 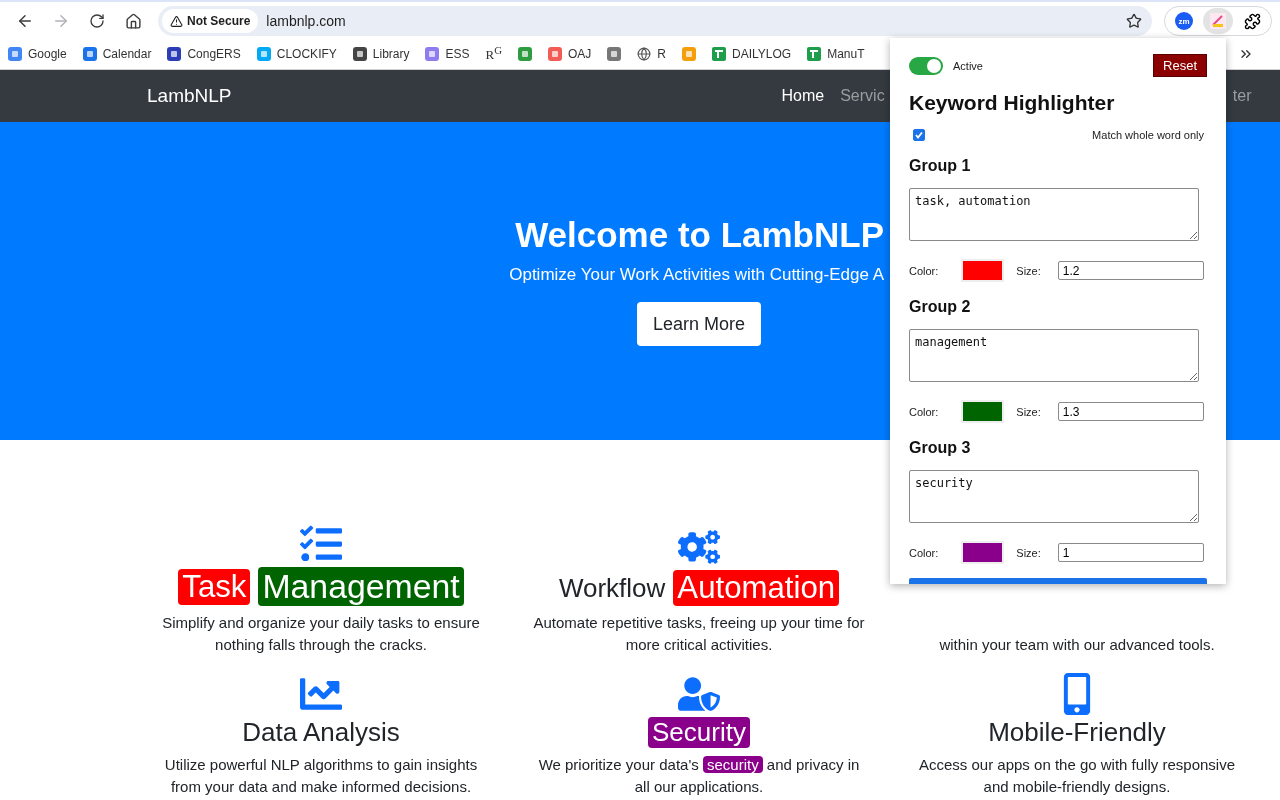 What do you see at coordinates (919, 135) in the screenshot?
I see `whole-word-checkbox` at bounding box center [919, 135].